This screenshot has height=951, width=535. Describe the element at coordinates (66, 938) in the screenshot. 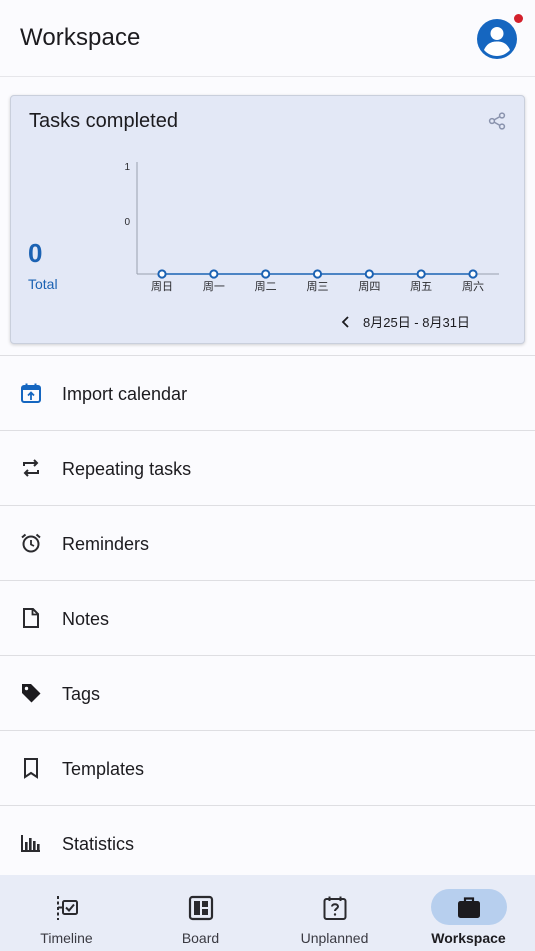

I see `nav-label: Timeline` at that location.